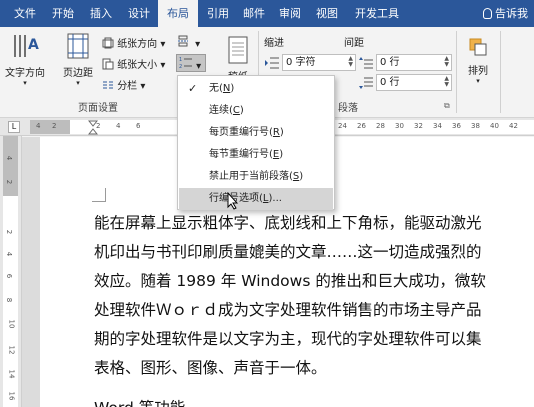 The height and width of the screenshot is (407, 534). I want to click on text-direction-label: 文字方向, so click(25, 73).